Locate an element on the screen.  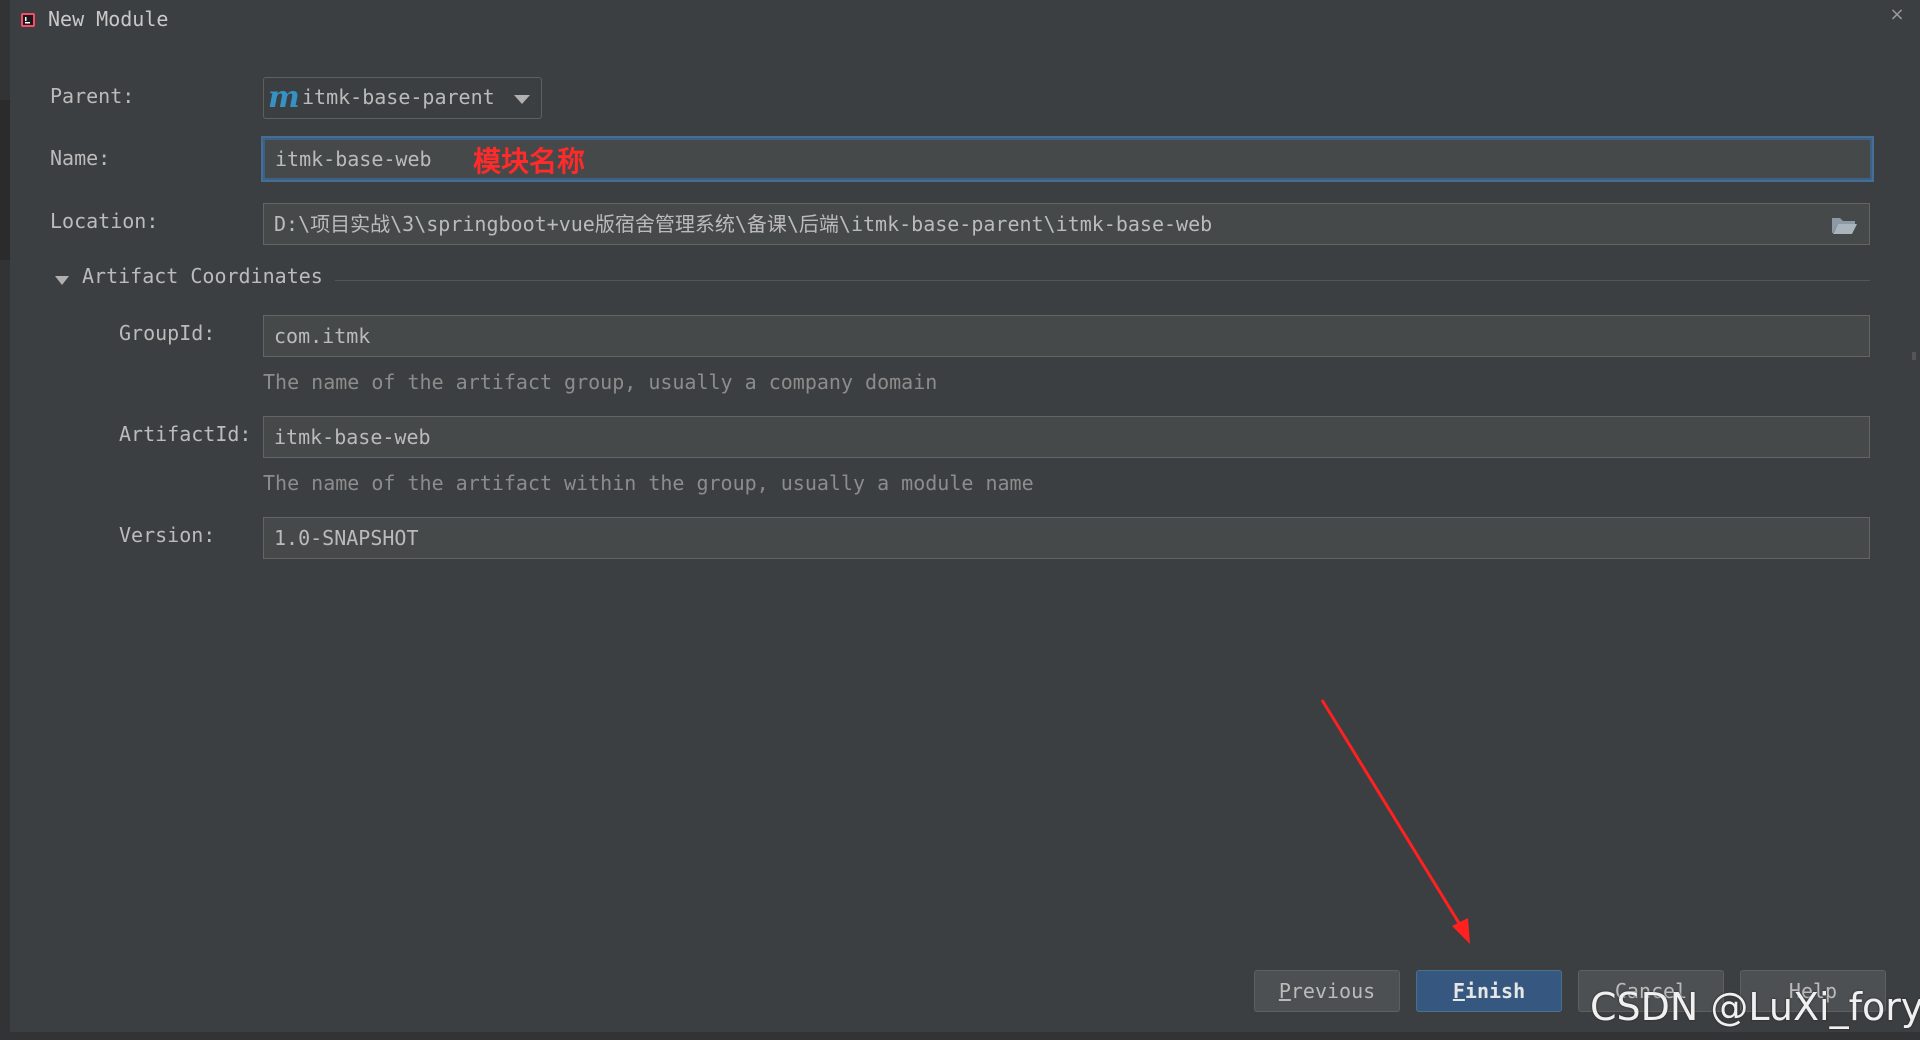
parent-value: itmk-base-parent is located at coordinates (398, 97).